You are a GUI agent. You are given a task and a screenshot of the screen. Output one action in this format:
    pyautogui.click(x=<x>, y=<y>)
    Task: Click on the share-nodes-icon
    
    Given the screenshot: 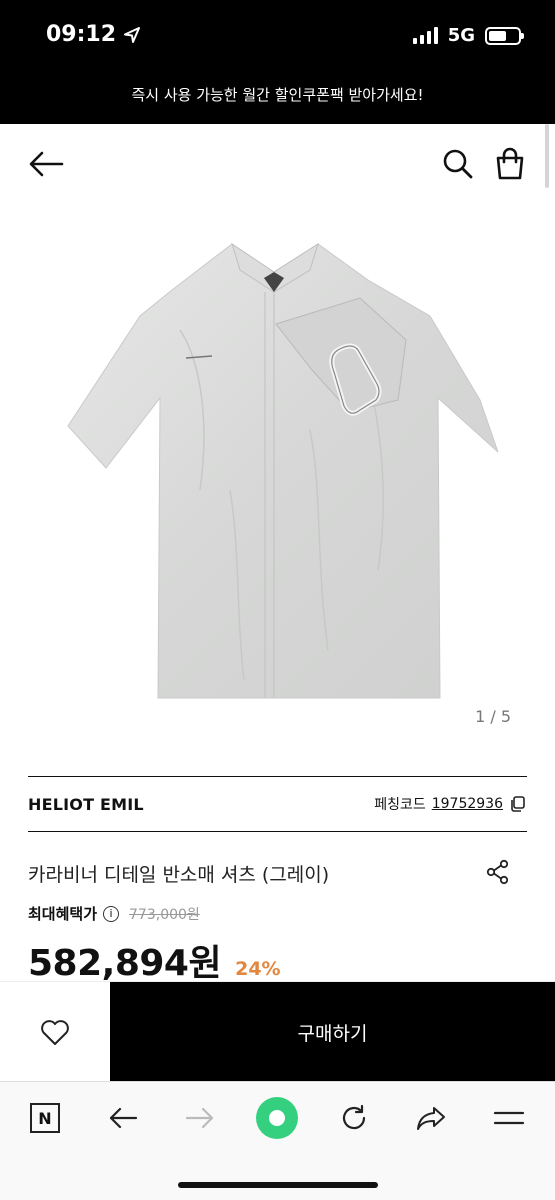 What is the action you would take?
    pyautogui.click(x=497, y=872)
    